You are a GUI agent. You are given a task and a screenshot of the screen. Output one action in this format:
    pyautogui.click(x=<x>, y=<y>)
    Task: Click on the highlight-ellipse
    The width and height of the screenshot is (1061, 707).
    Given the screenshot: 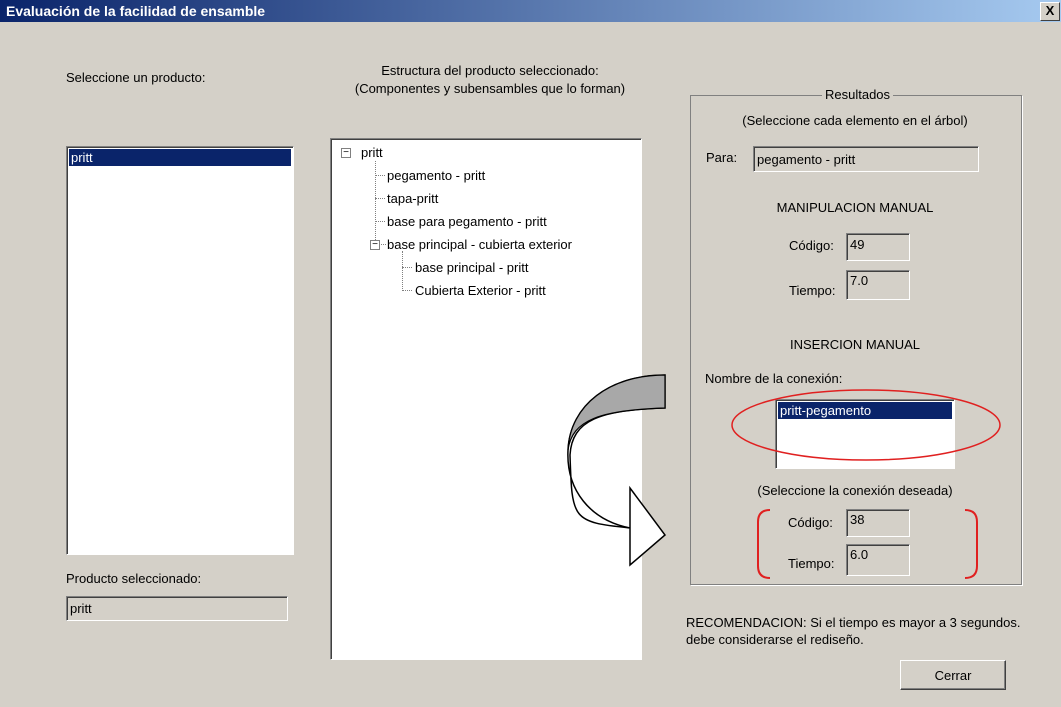 What is the action you would take?
    pyautogui.click(x=866, y=425)
    